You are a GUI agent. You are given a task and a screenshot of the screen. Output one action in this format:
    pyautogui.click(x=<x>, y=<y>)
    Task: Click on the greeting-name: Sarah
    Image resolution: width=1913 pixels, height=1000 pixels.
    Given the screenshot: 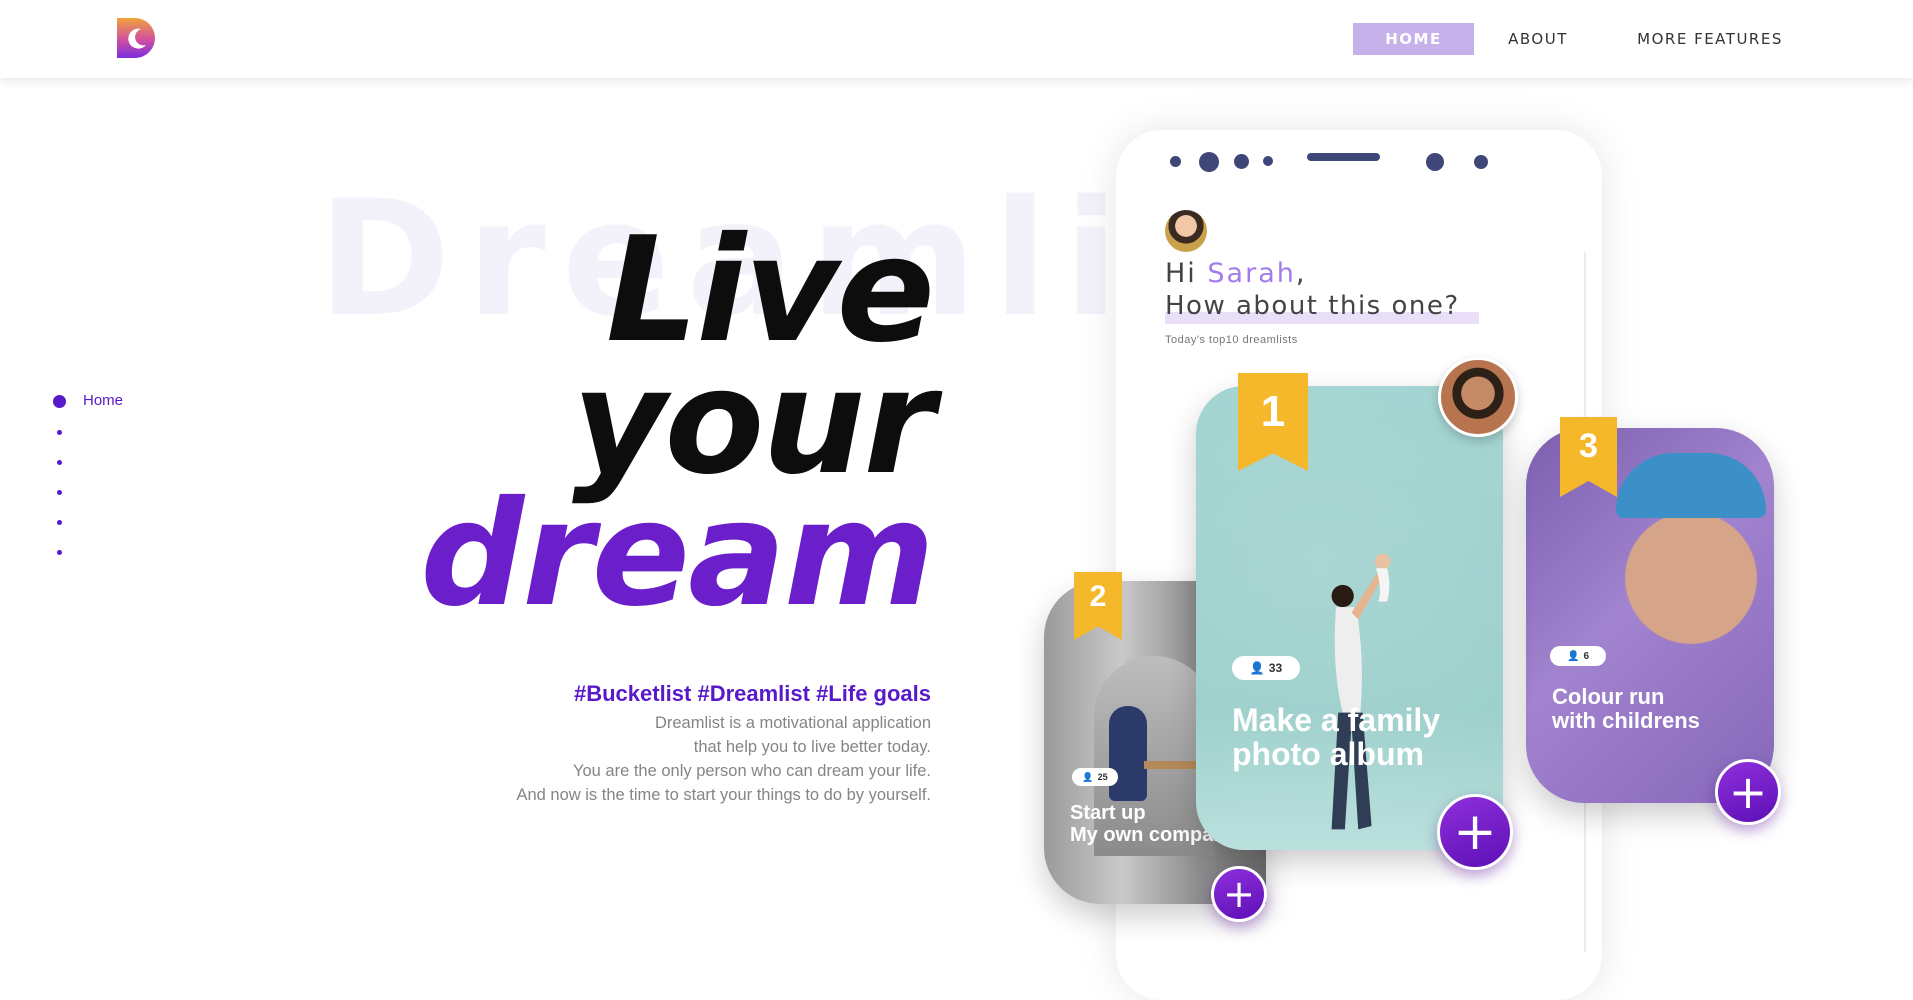 What is the action you would take?
    pyautogui.click(x=1251, y=273)
    